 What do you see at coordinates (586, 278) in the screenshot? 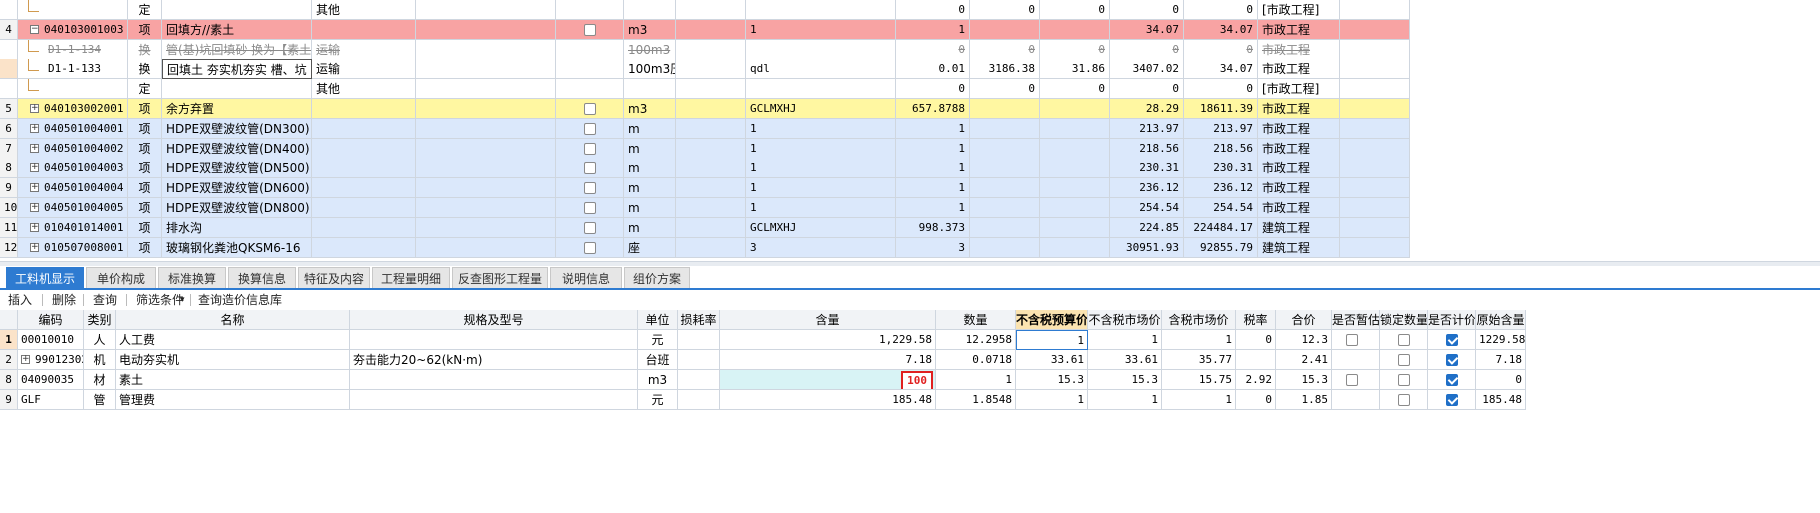
I see `tab-8: 说明信息` at bounding box center [586, 278].